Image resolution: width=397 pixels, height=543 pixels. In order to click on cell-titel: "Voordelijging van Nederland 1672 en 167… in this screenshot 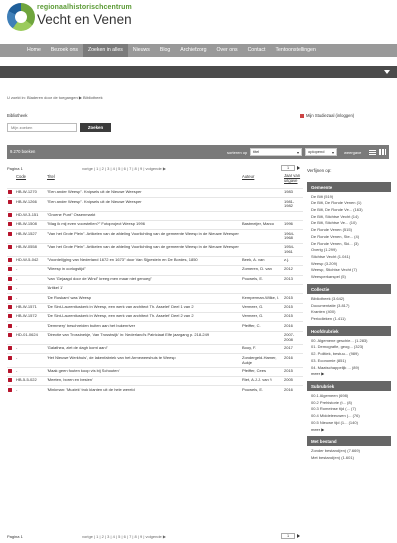, I will do `click(143, 260)`.